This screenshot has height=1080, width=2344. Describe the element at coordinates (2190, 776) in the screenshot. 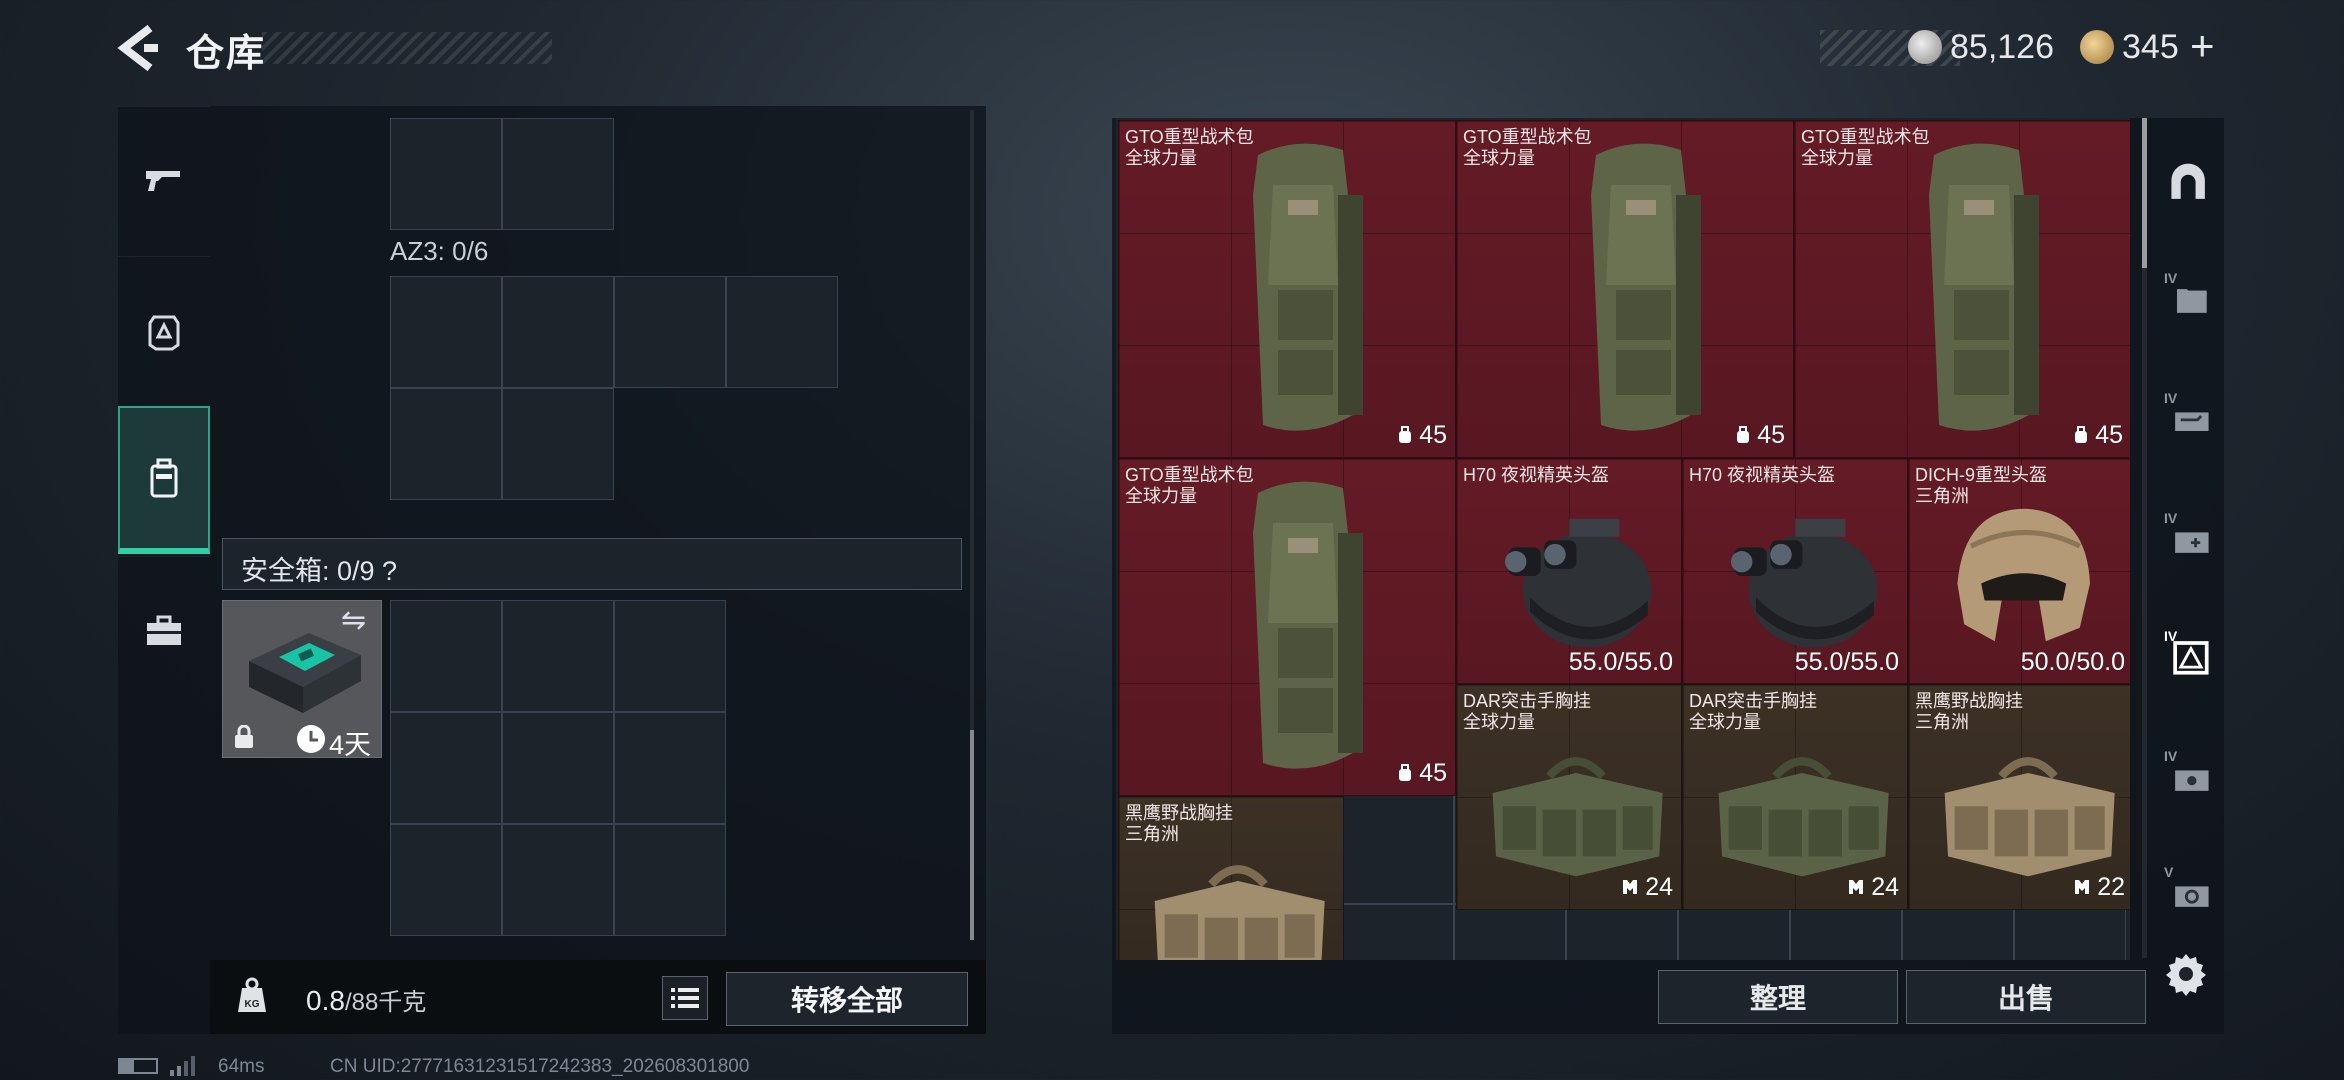

I see `iv-5-tab: IV` at that location.